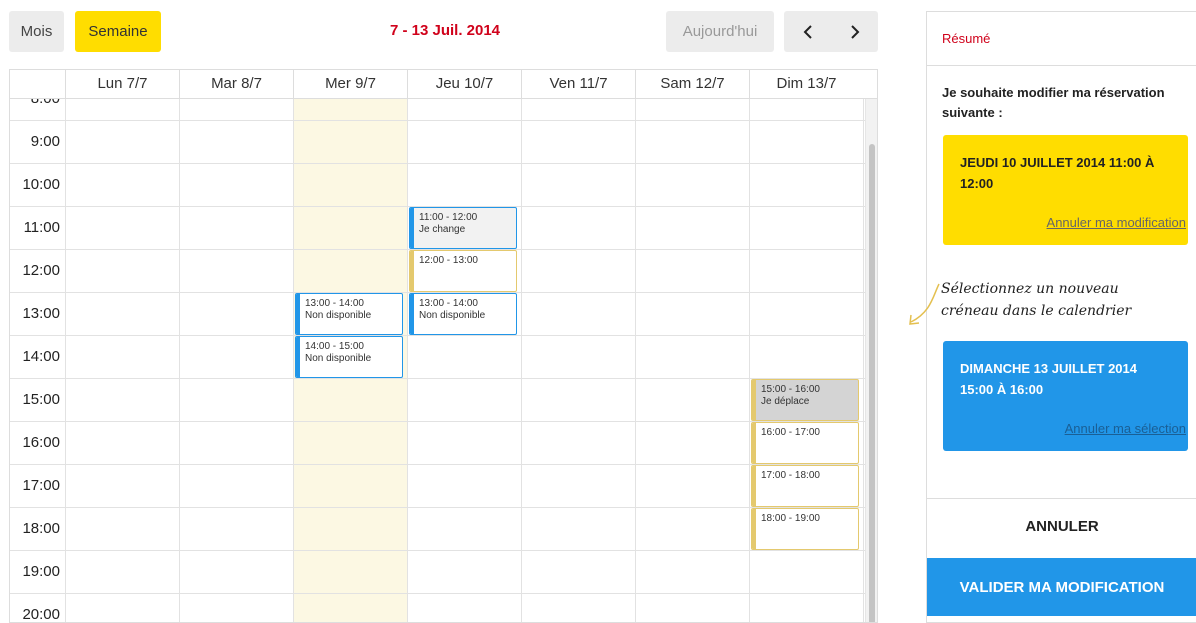  I want to click on prev-week-button, so click(807, 31).